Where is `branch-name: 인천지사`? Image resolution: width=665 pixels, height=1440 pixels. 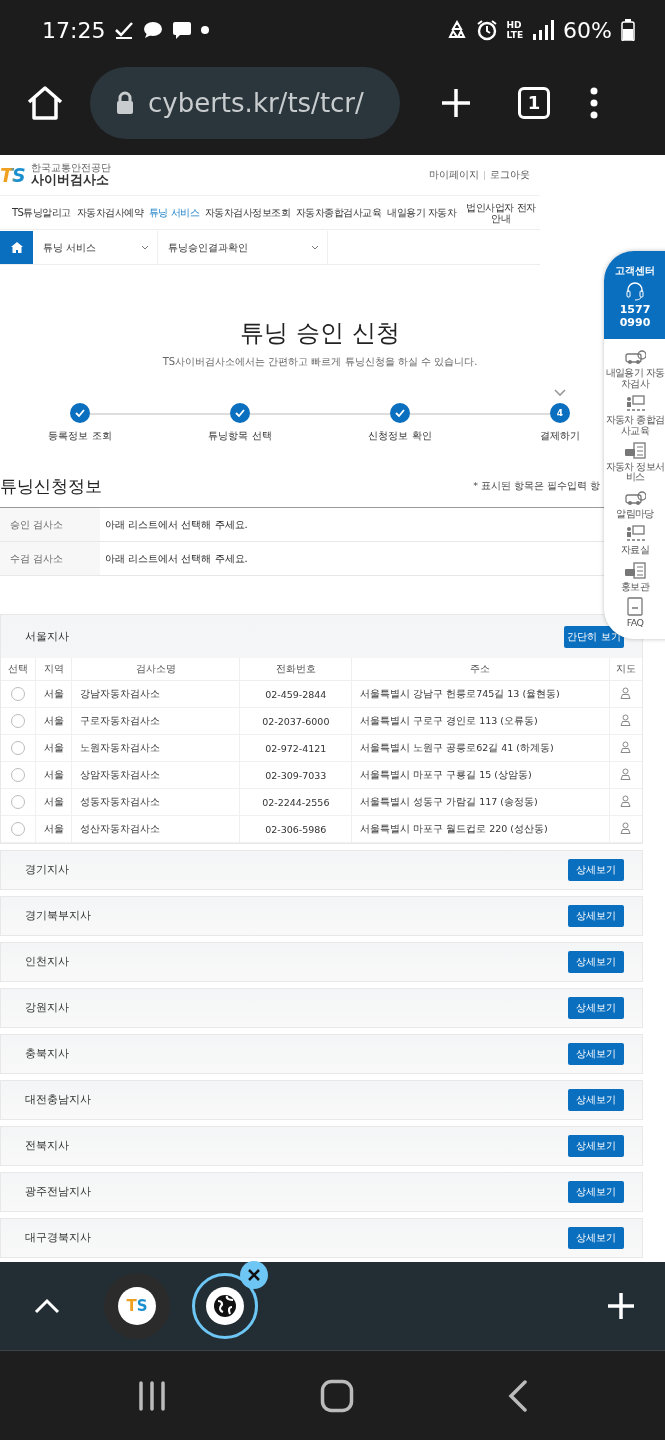 branch-name: 인천지사 is located at coordinates (47, 962).